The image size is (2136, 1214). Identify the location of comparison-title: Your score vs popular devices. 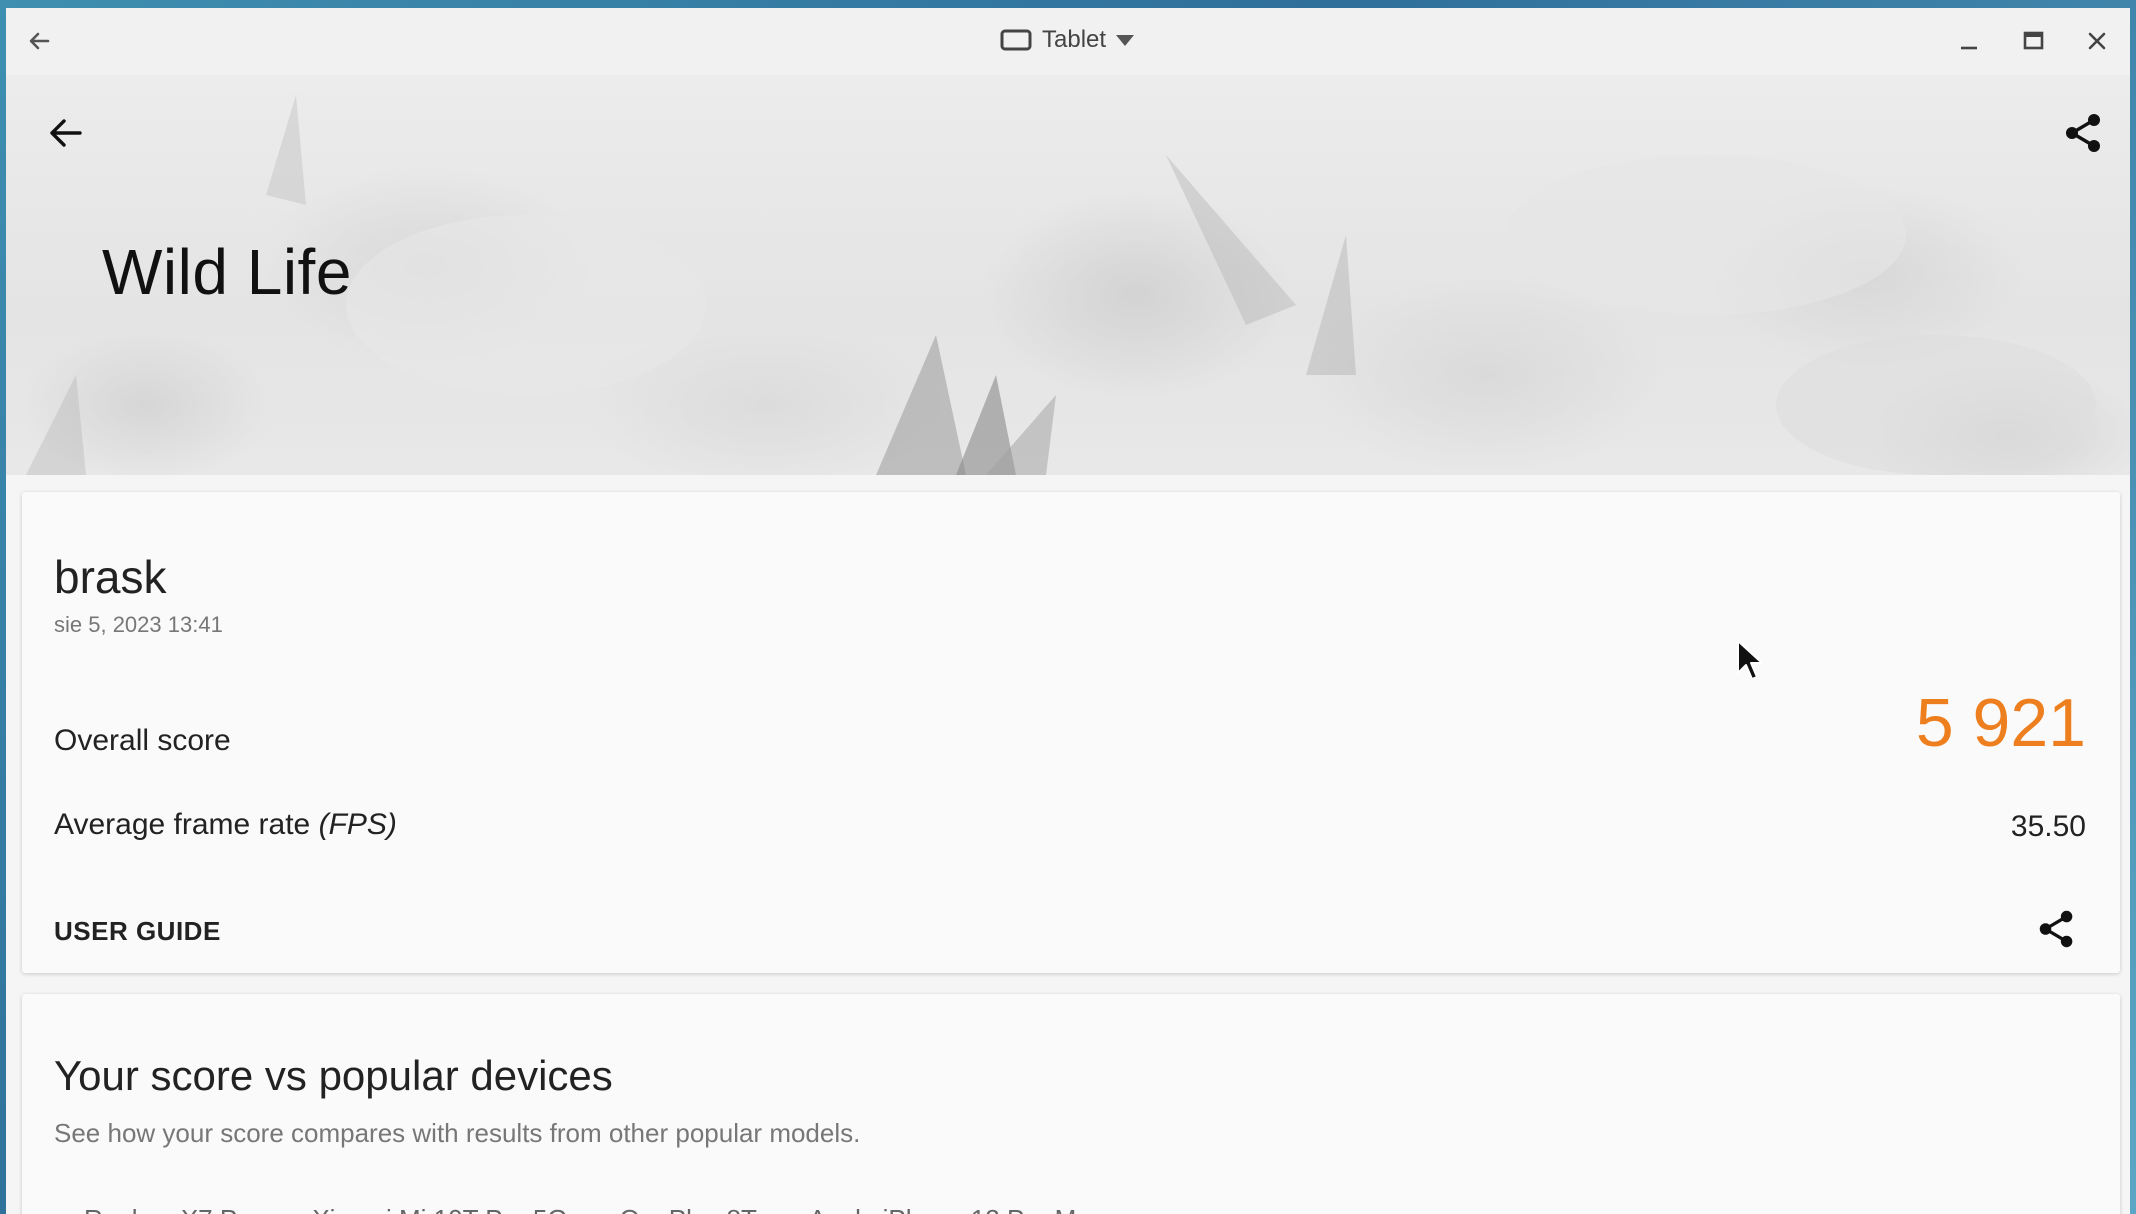
(333, 1075).